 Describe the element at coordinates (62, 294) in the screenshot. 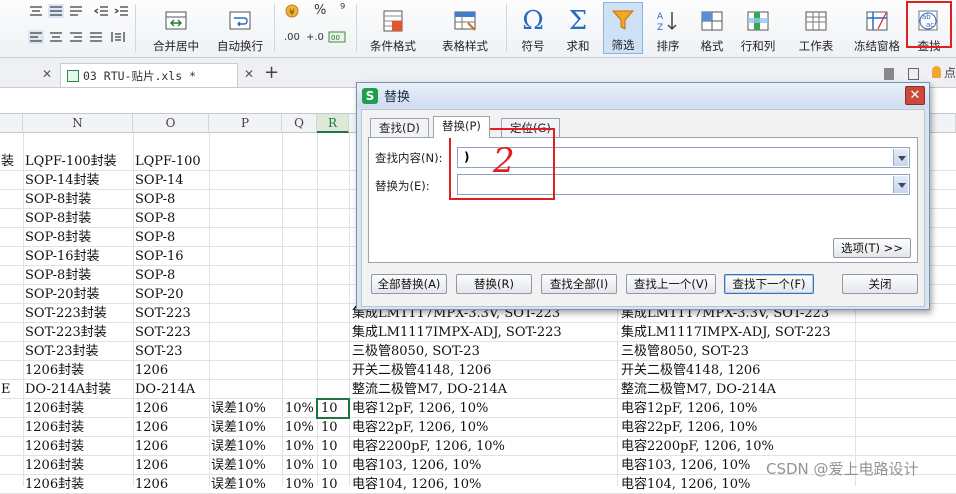

I see `cell-n: SOP-20封装` at that location.